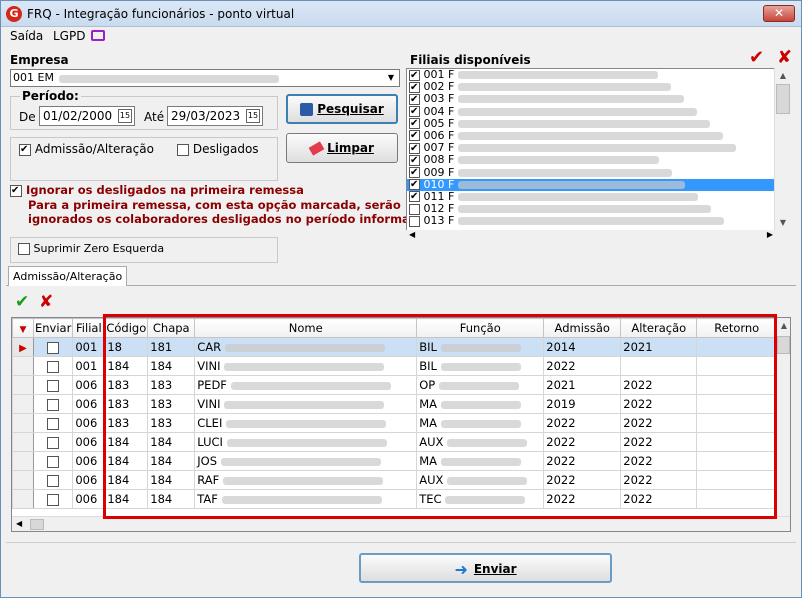  I want to click on column-header: Alteração, so click(659, 328).